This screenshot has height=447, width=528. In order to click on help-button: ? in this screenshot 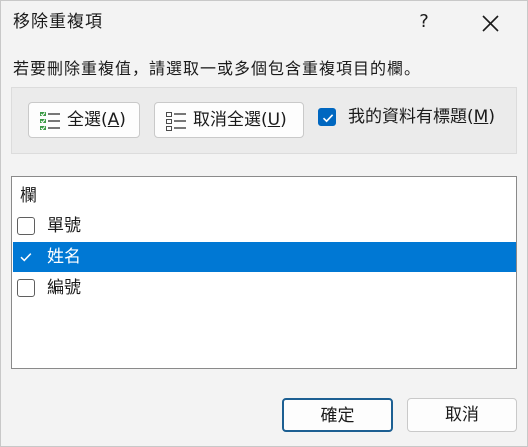, I will do `click(424, 22)`.